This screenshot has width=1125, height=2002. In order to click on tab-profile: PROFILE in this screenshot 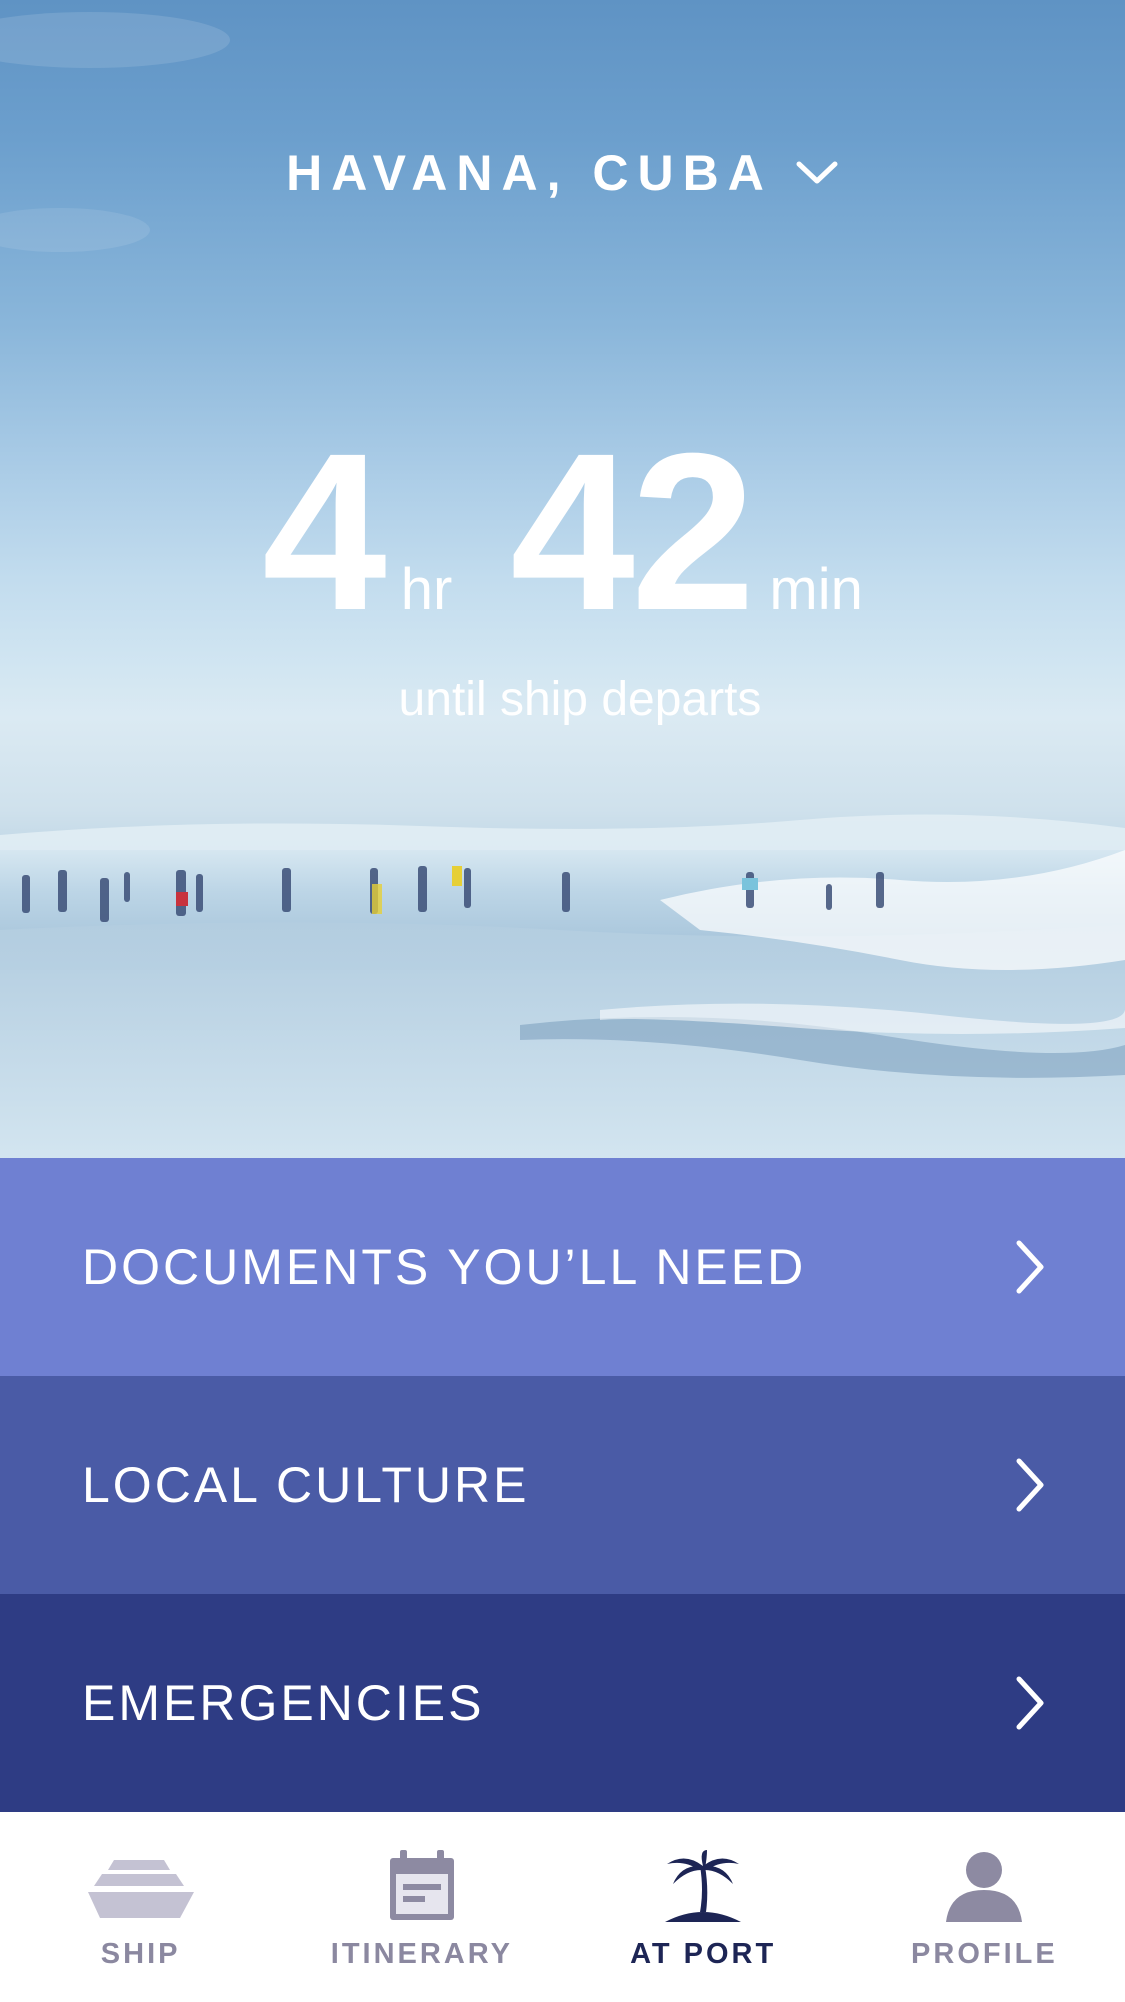, I will do `click(984, 1907)`.